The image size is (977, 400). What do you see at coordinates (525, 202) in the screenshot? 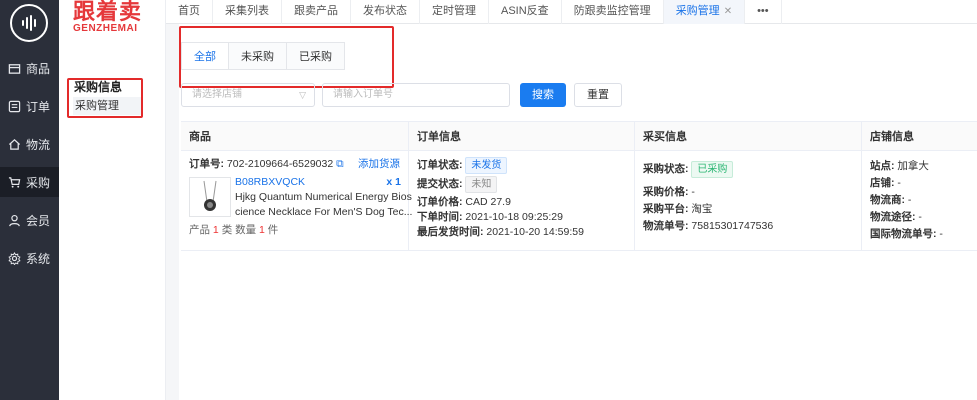
I see `price-line: 订单价格: CAD 27.9` at bounding box center [525, 202].